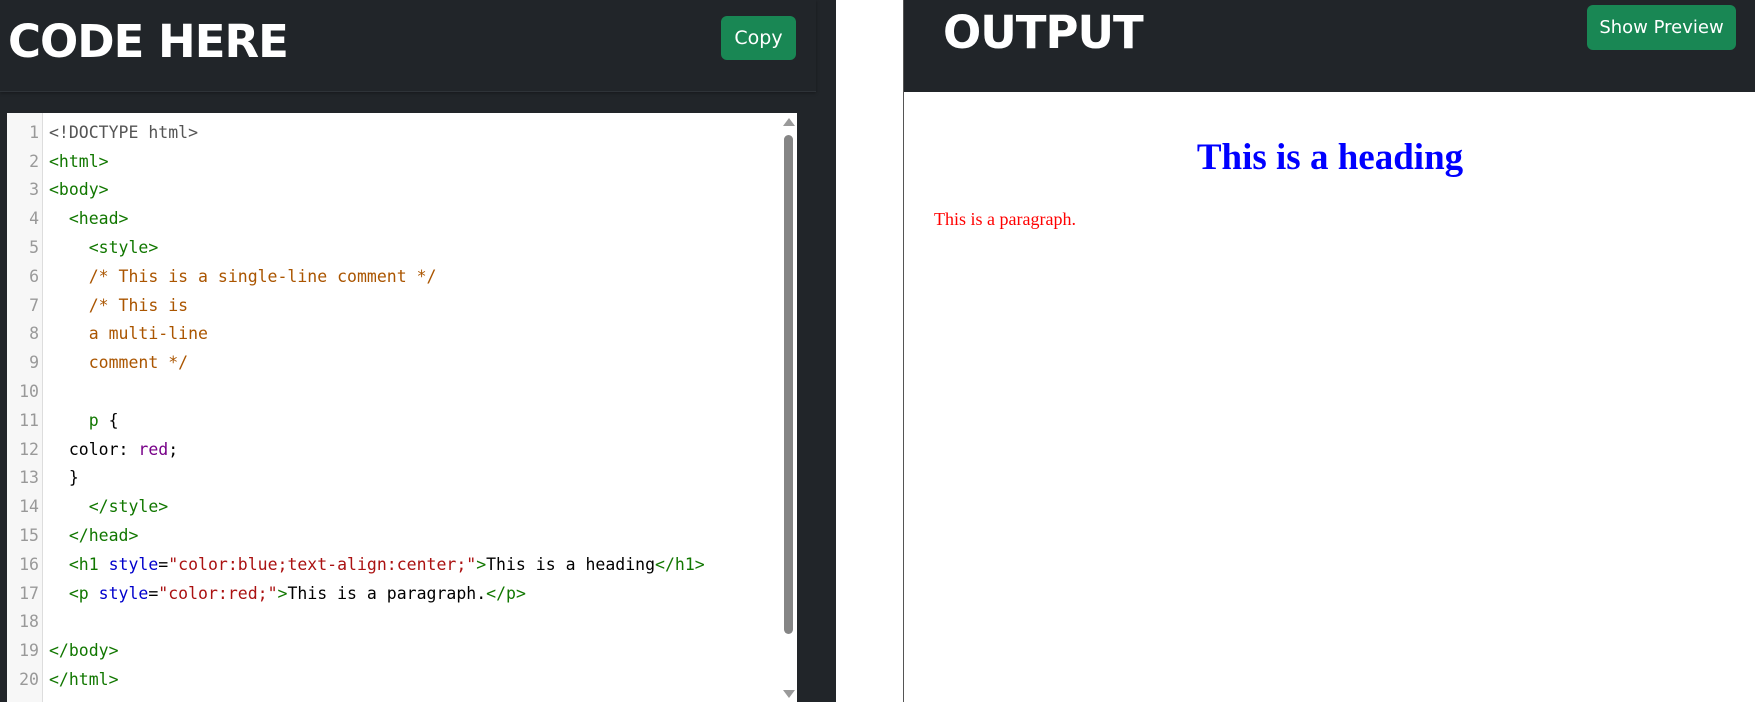  Describe the element at coordinates (128, 564) in the screenshot. I see `code-token: style` at that location.